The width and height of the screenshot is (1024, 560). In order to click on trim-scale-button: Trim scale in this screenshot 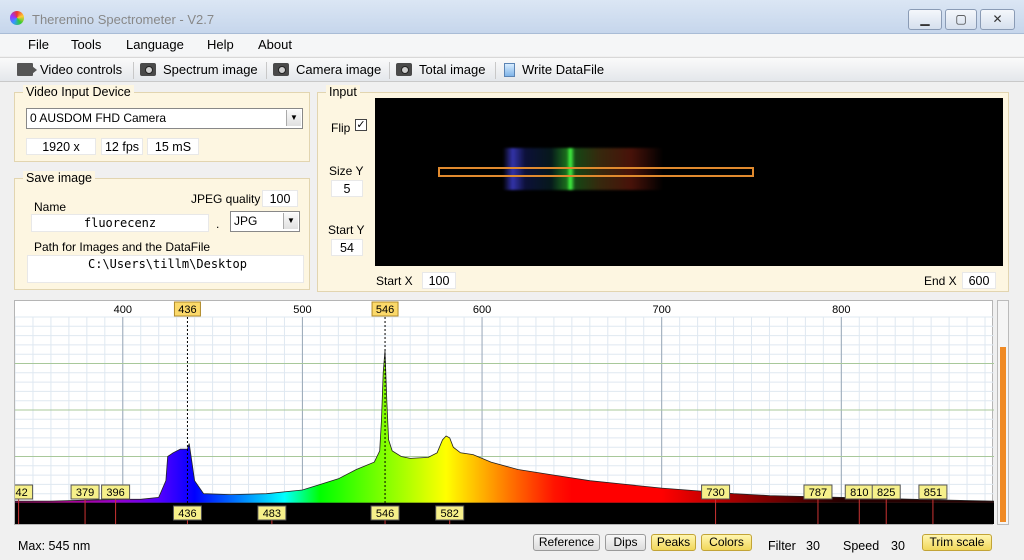, I will do `click(957, 542)`.